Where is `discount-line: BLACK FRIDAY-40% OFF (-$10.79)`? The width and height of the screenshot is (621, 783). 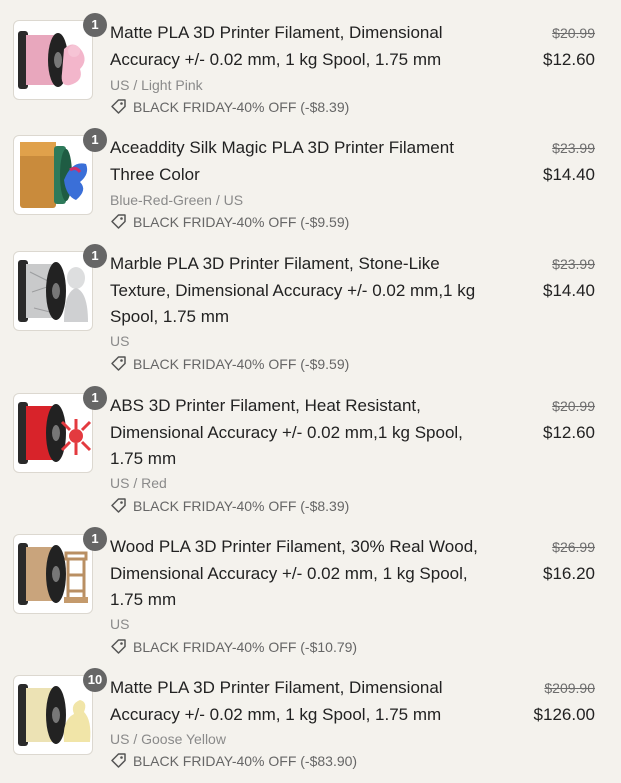 discount-line: BLACK FRIDAY-40% OFF (-$10.79) is located at coordinates (233, 648).